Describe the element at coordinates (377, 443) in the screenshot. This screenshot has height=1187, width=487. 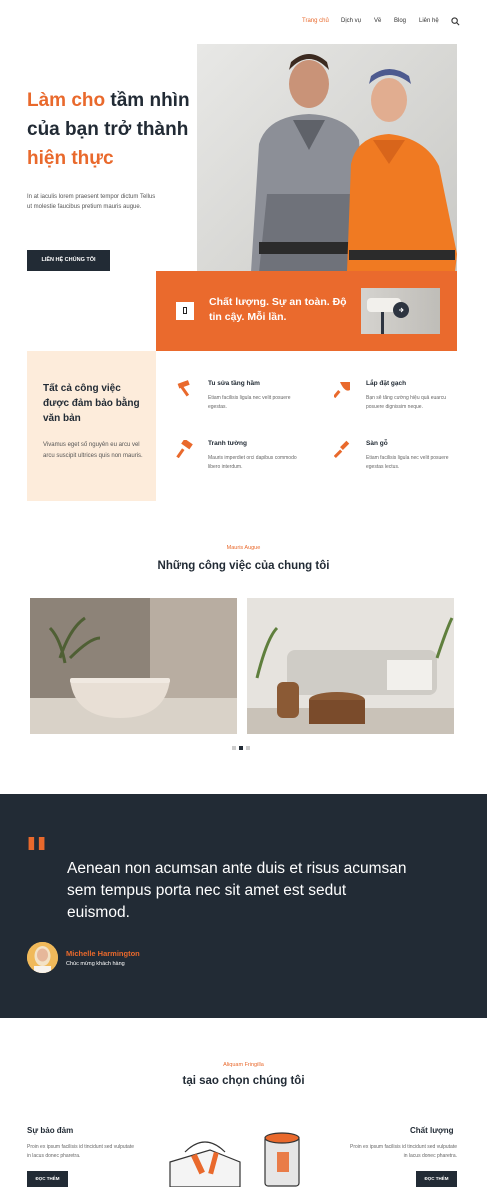
I see `service-title: Sàn gỗ` at that location.